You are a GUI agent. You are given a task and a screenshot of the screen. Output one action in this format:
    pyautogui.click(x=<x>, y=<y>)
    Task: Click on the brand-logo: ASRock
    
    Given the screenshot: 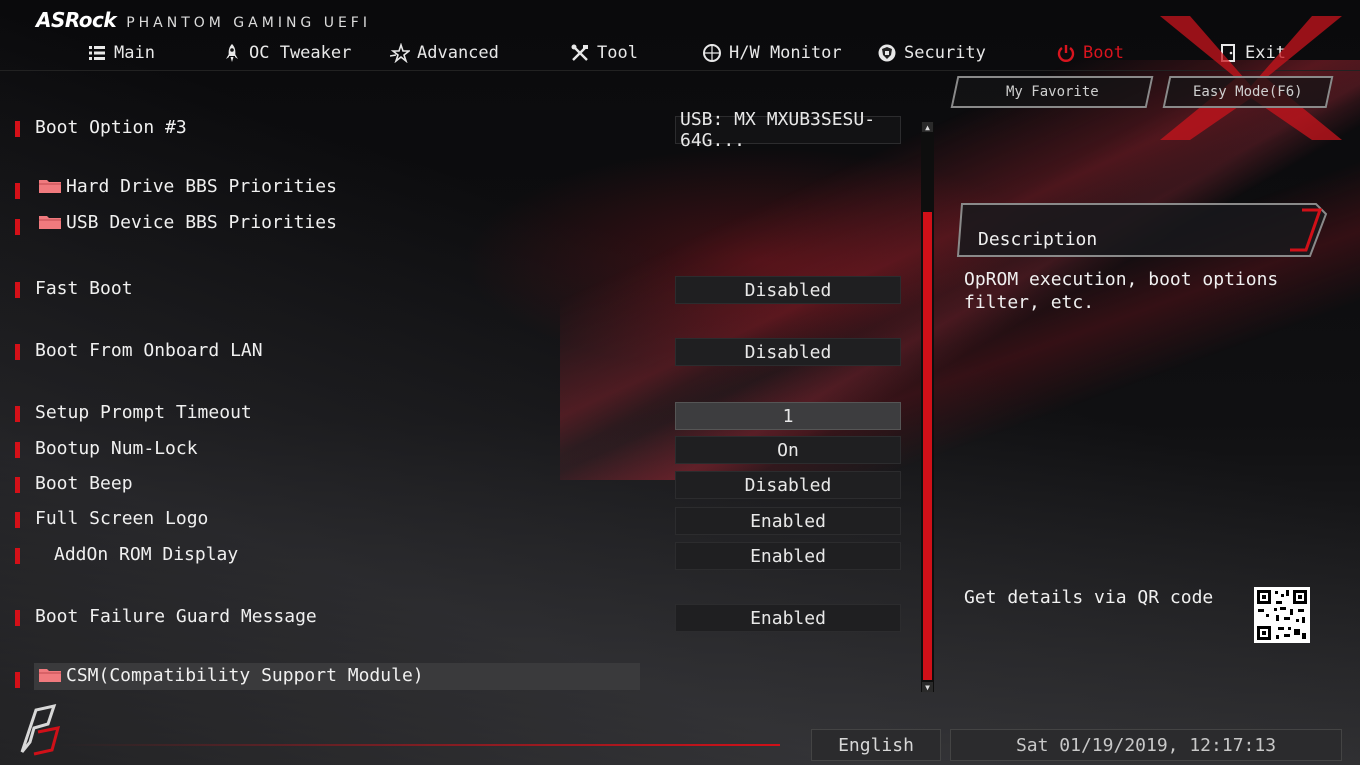 What is the action you would take?
    pyautogui.click(x=76, y=20)
    